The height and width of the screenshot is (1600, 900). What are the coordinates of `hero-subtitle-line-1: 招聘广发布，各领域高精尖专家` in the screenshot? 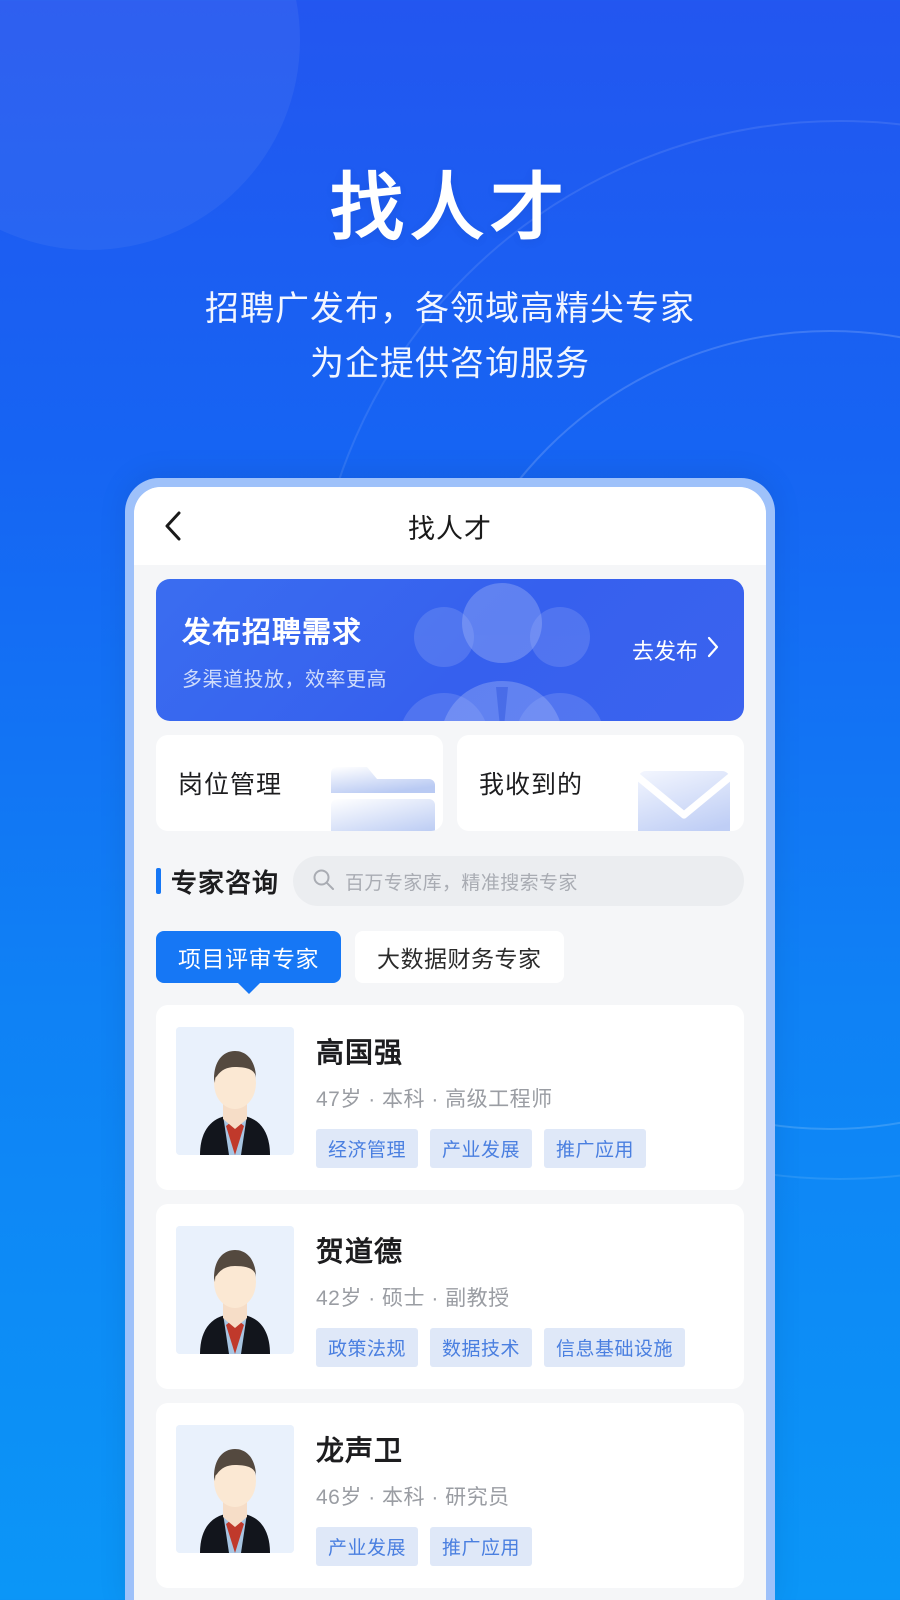 It's located at (450, 308).